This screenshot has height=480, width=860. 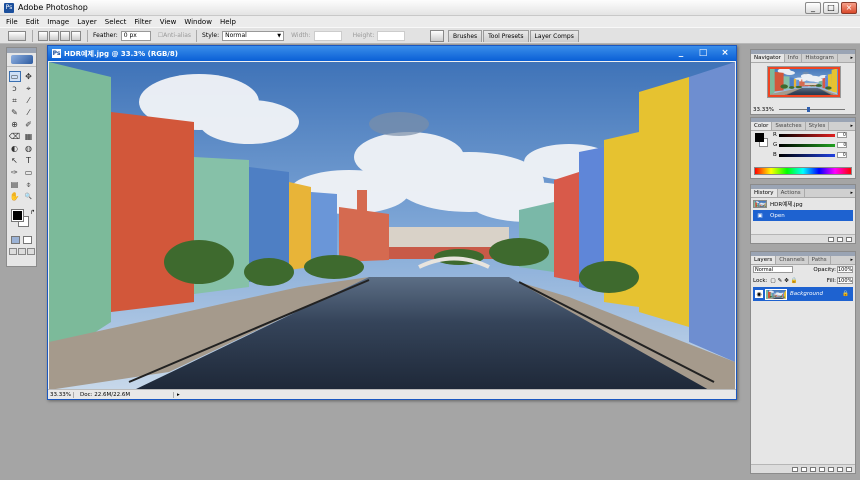 What do you see at coordinates (15, 196) in the screenshot?
I see `hand-tool-icon: ✋` at bounding box center [15, 196].